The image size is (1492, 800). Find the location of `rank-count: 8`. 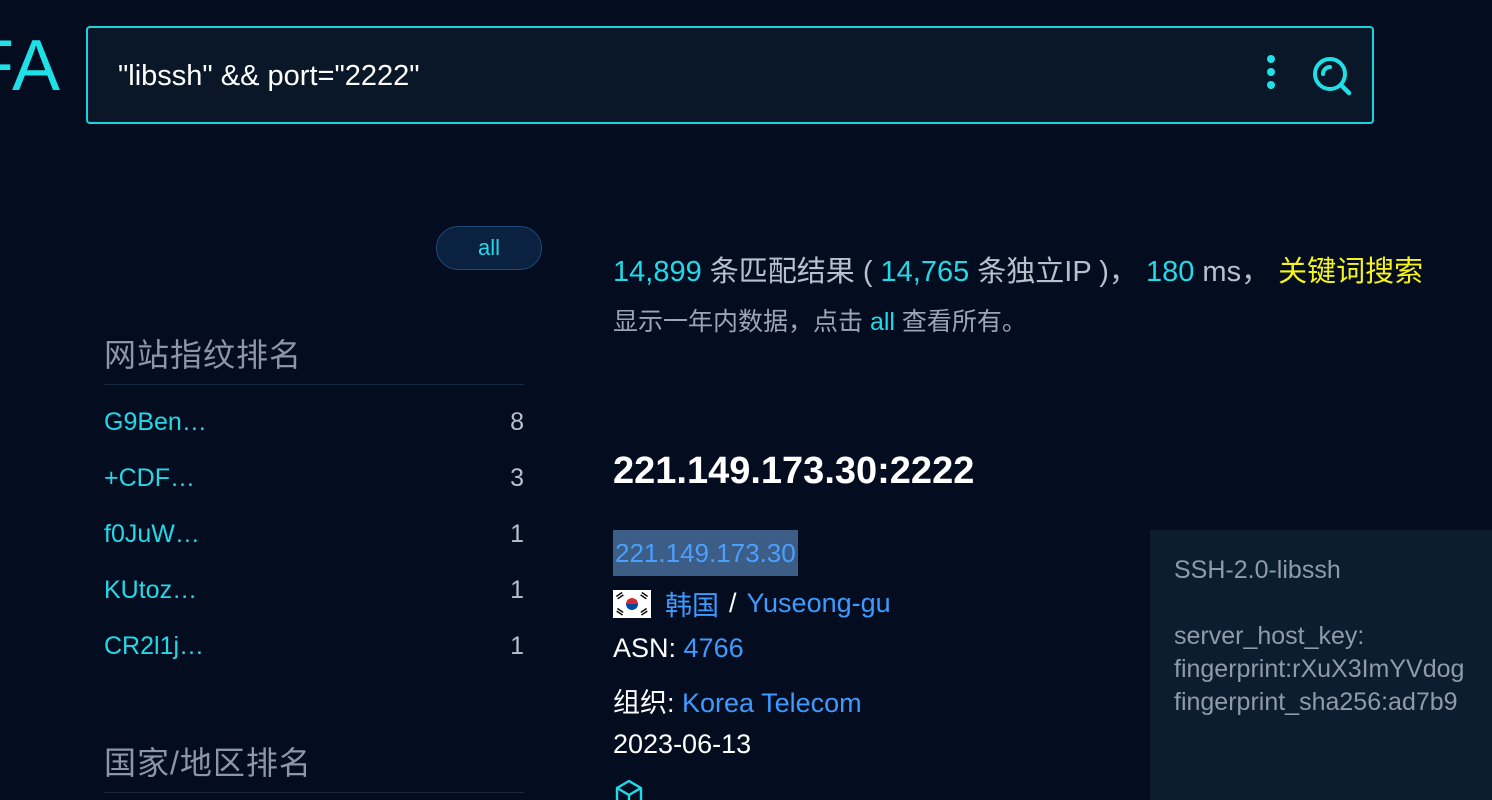

rank-count: 8 is located at coordinates (517, 421).